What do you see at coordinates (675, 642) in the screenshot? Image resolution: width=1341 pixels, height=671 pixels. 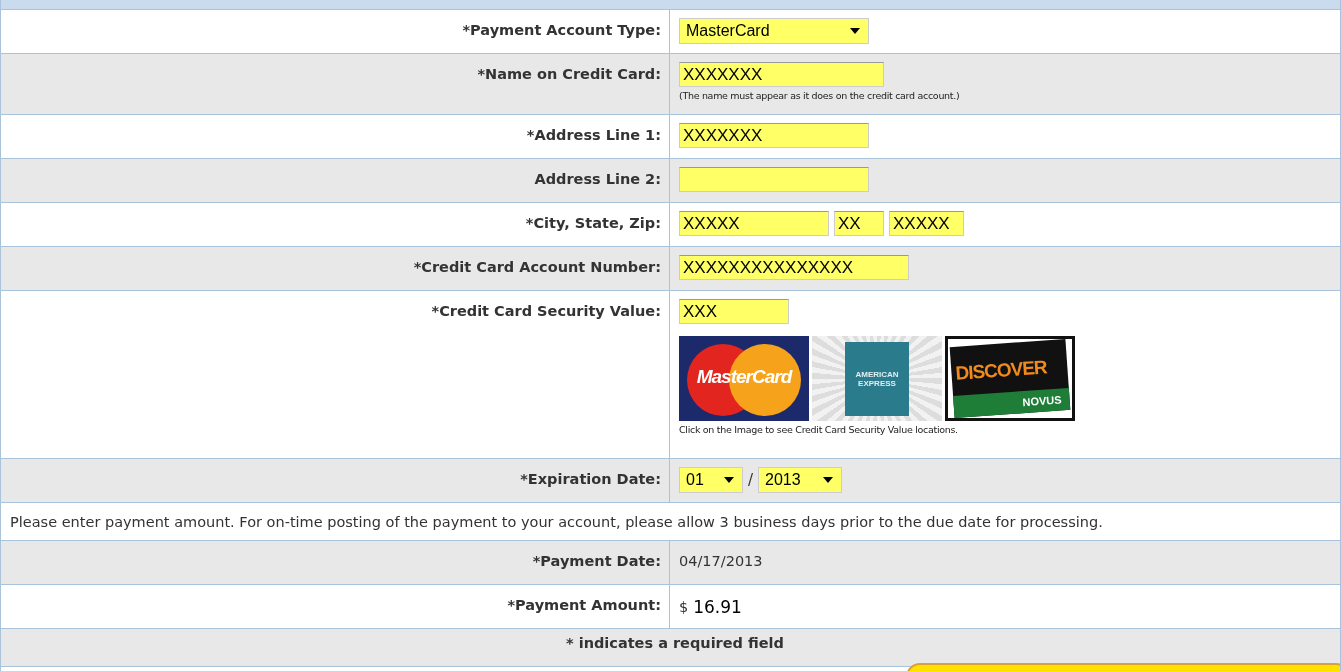 I see `required-field-note: * indicates a required field` at bounding box center [675, 642].